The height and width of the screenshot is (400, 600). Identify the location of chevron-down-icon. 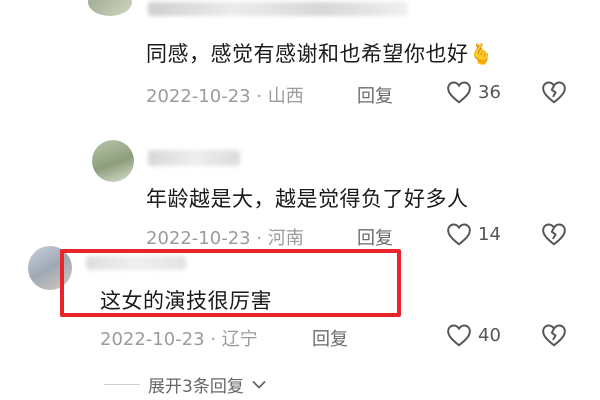
(259, 384).